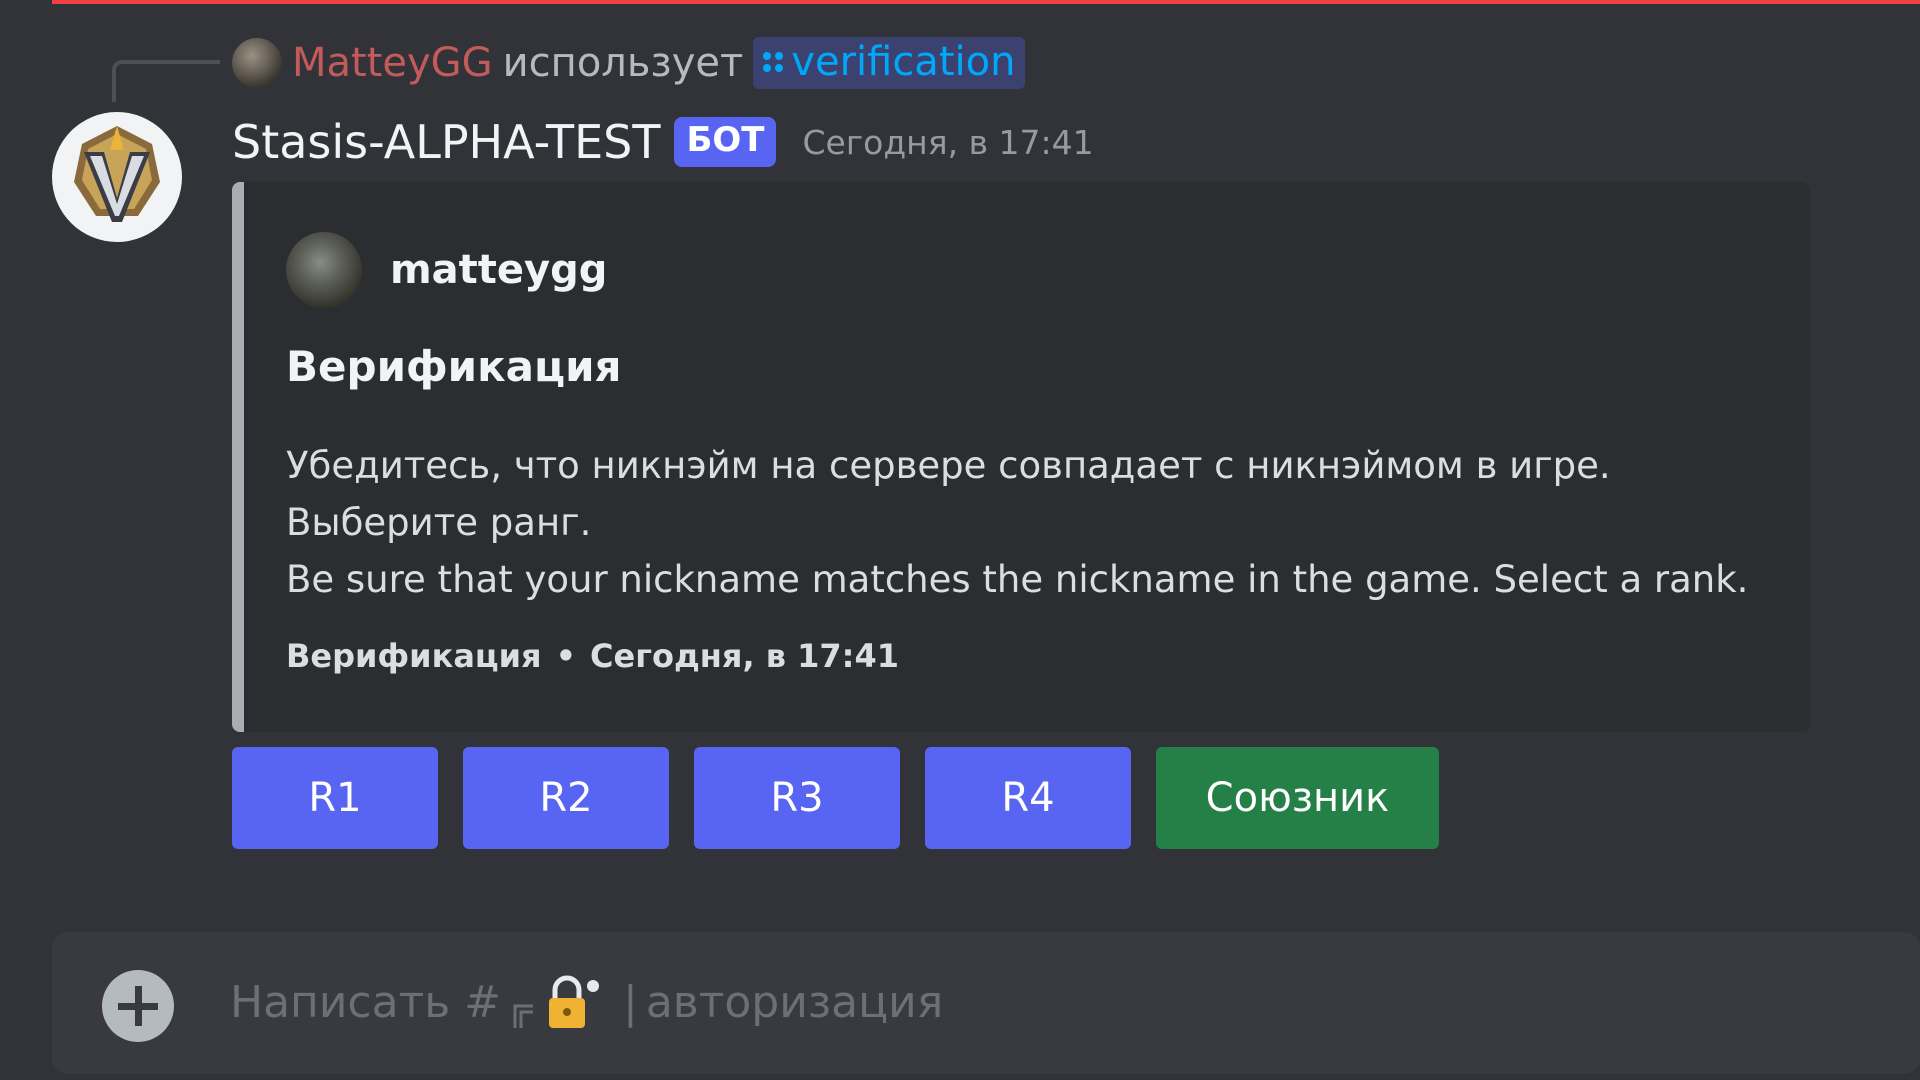 The width and height of the screenshot is (1920, 1080). Describe the element at coordinates (797, 798) in the screenshot. I see `rank-r3-button: R3` at that location.